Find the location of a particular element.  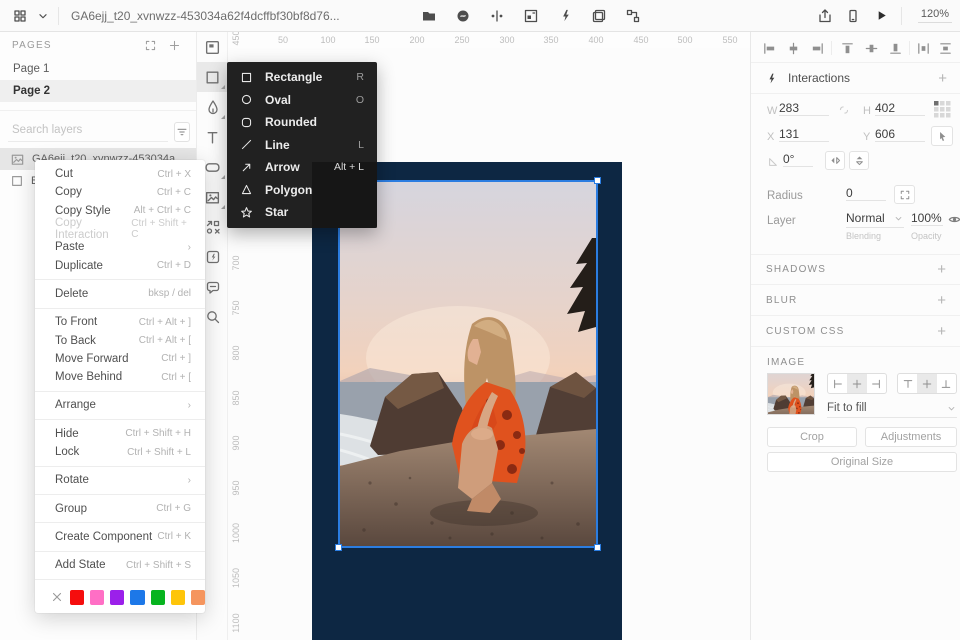

add-interaction-icon: + is located at coordinates (942, 78).